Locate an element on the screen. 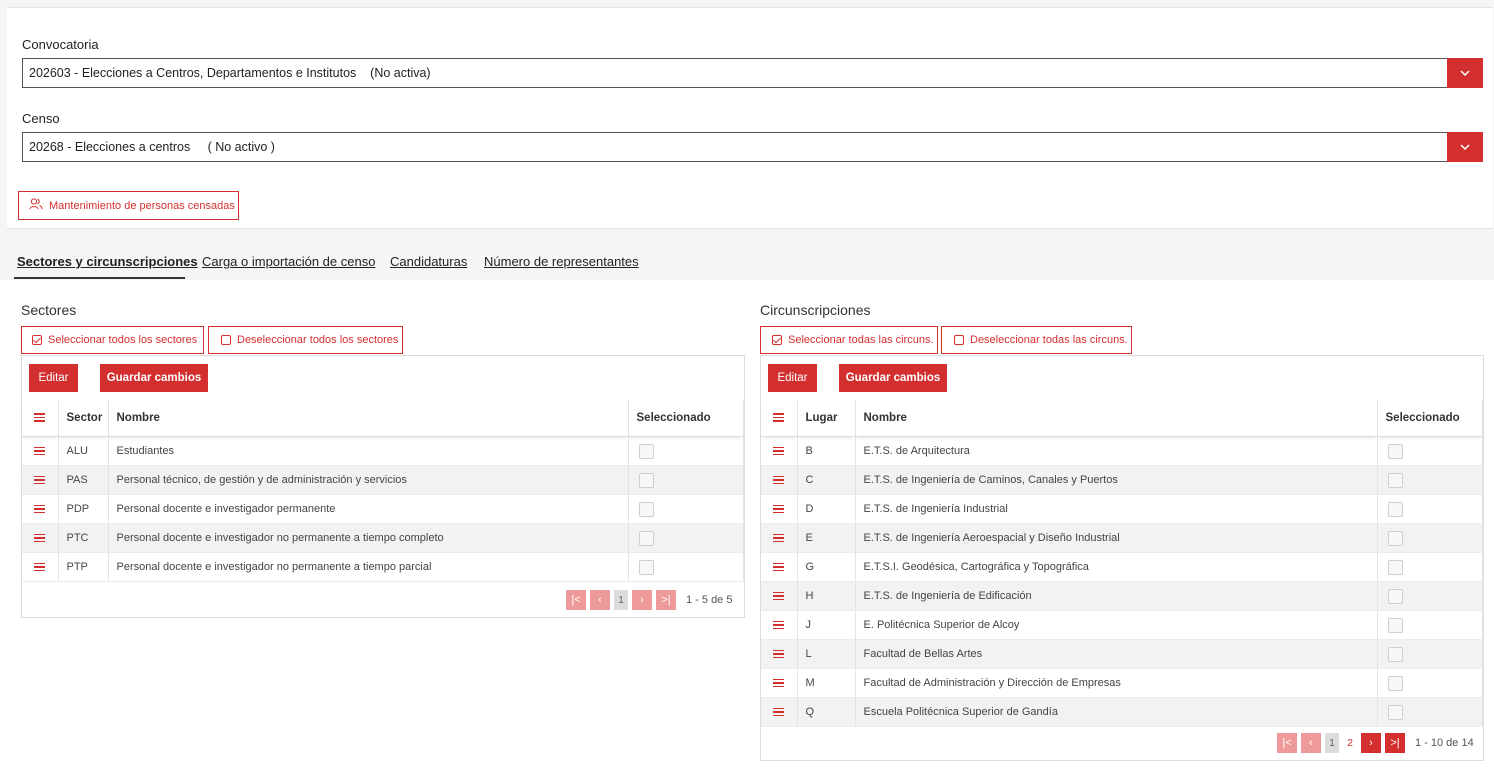 The width and height of the screenshot is (1494, 770). sectores-edit-button: Editar is located at coordinates (53, 378).